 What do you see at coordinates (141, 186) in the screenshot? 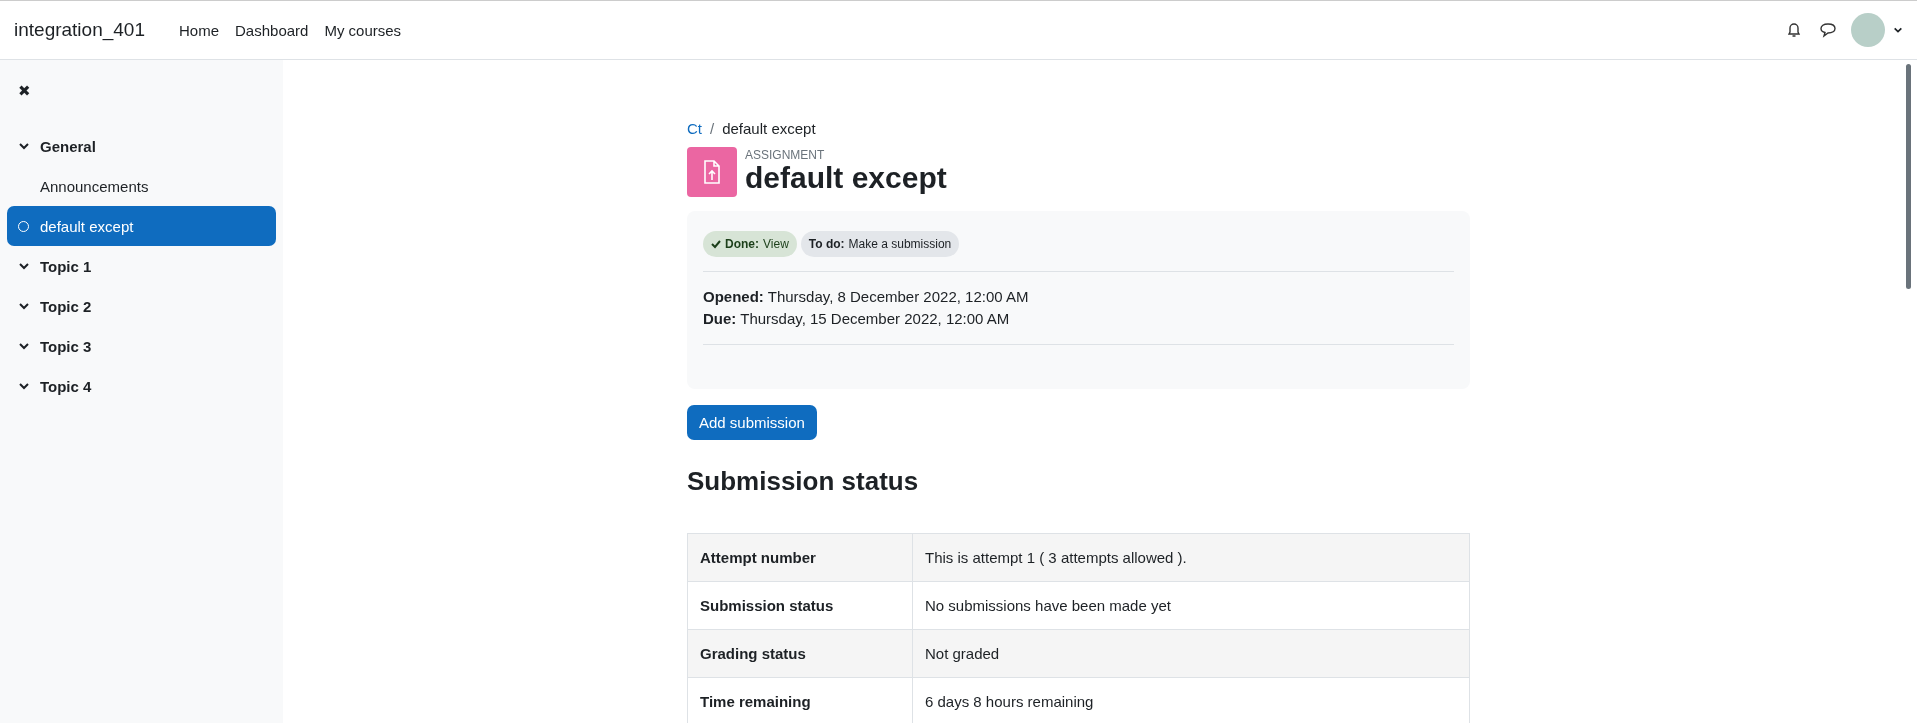
I see `sidebar-item: Announcements` at bounding box center [141, 186].